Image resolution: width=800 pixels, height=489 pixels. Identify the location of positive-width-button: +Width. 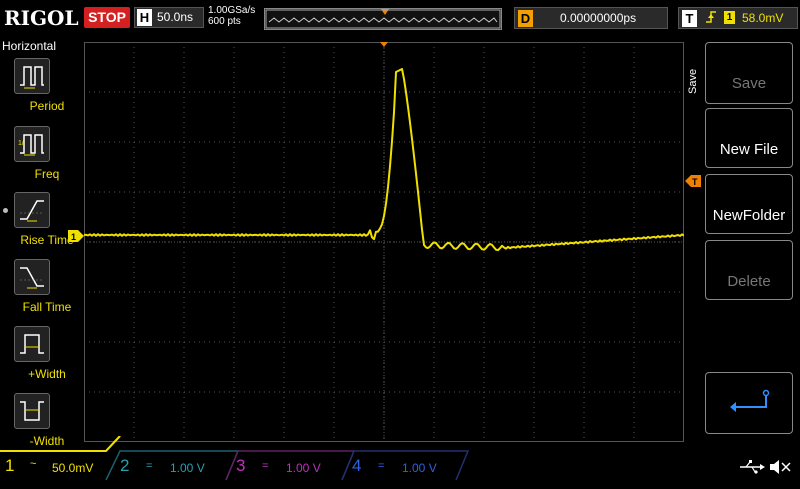
(40, 353).